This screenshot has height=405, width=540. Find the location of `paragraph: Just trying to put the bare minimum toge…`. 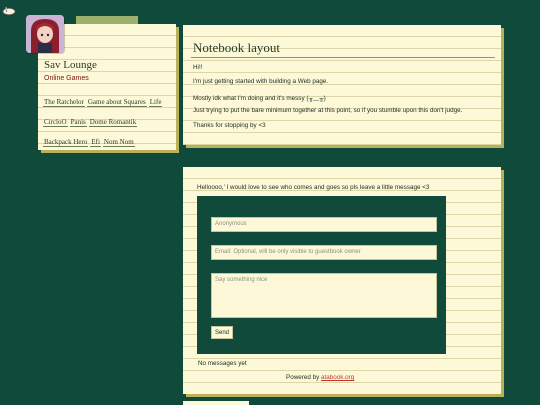

paragraph: Just trying to put the bare minimum toge… is located at coordinates (328, 110).